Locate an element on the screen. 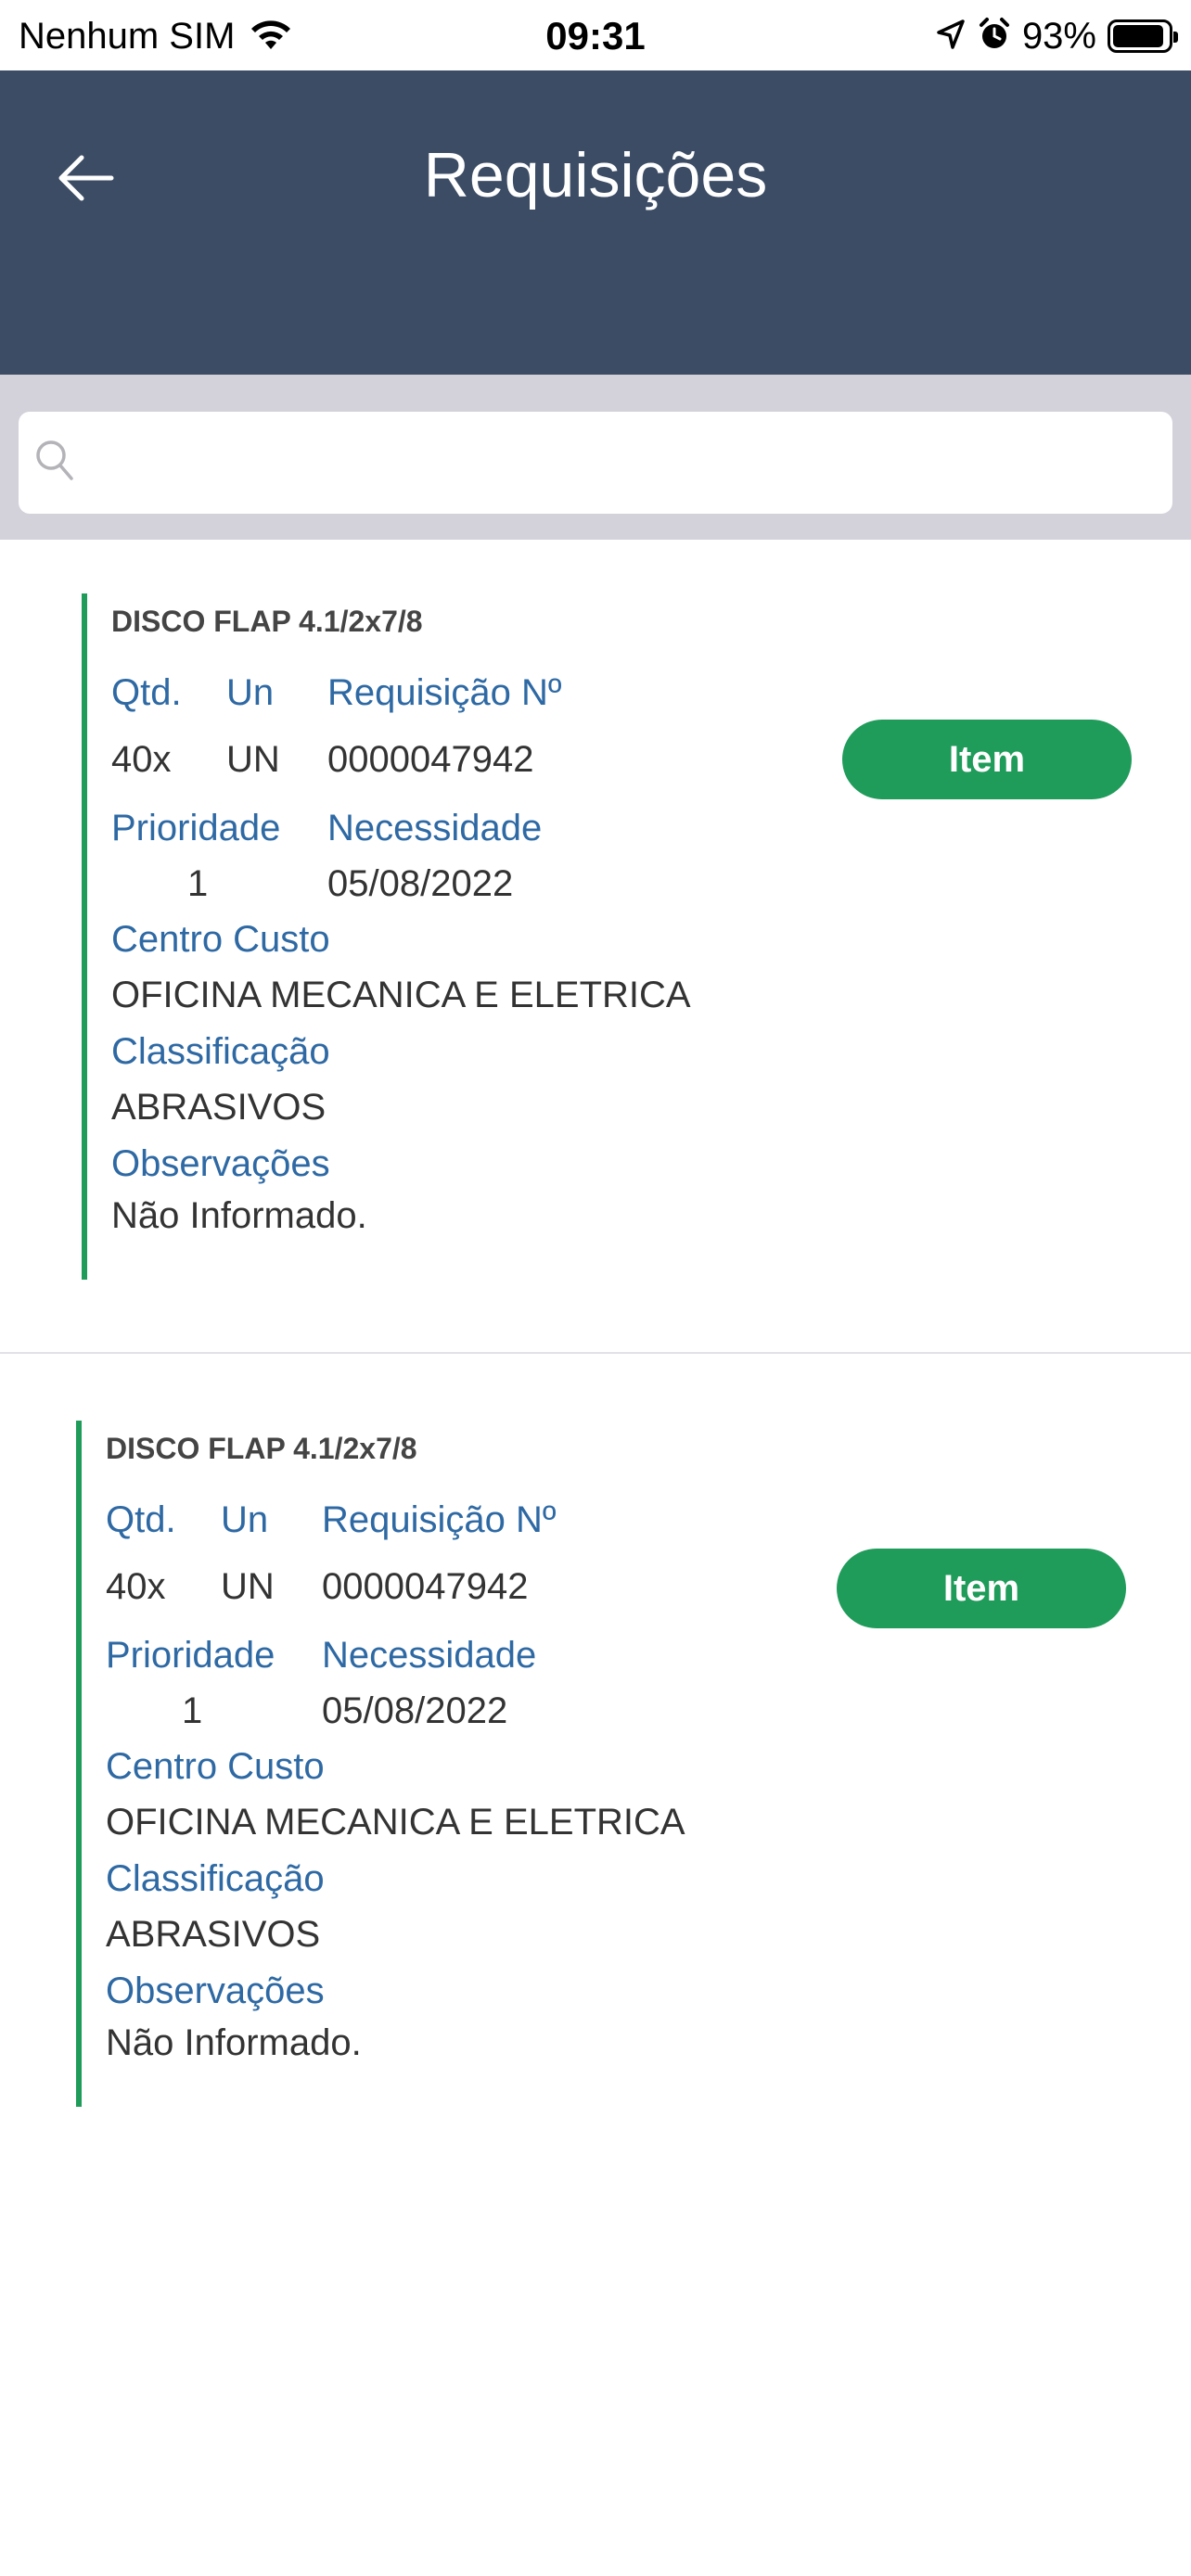 This screenshot has width=1191, height=2576. search-input is located at coordinates (624, 463).